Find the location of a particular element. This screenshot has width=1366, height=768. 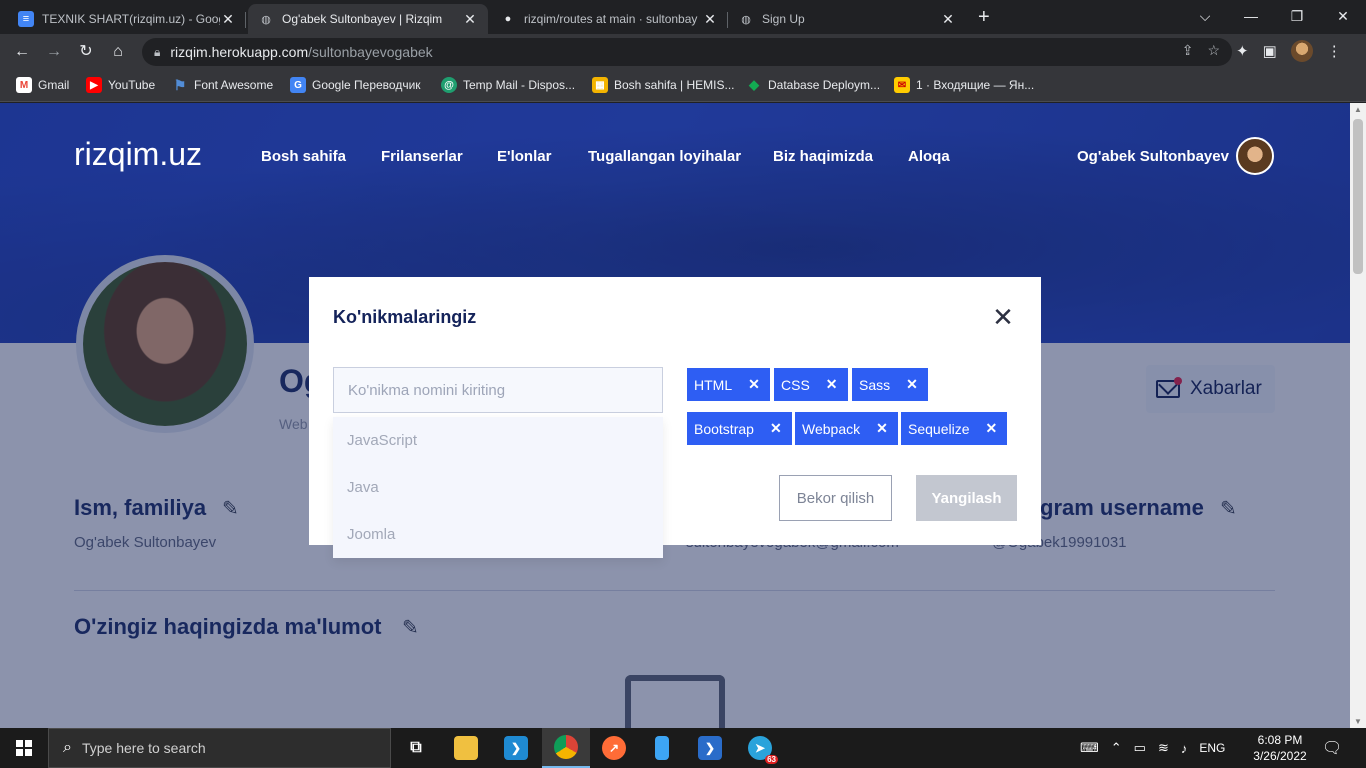

reload-icon: ↻ is located at coordinates (86, 52).